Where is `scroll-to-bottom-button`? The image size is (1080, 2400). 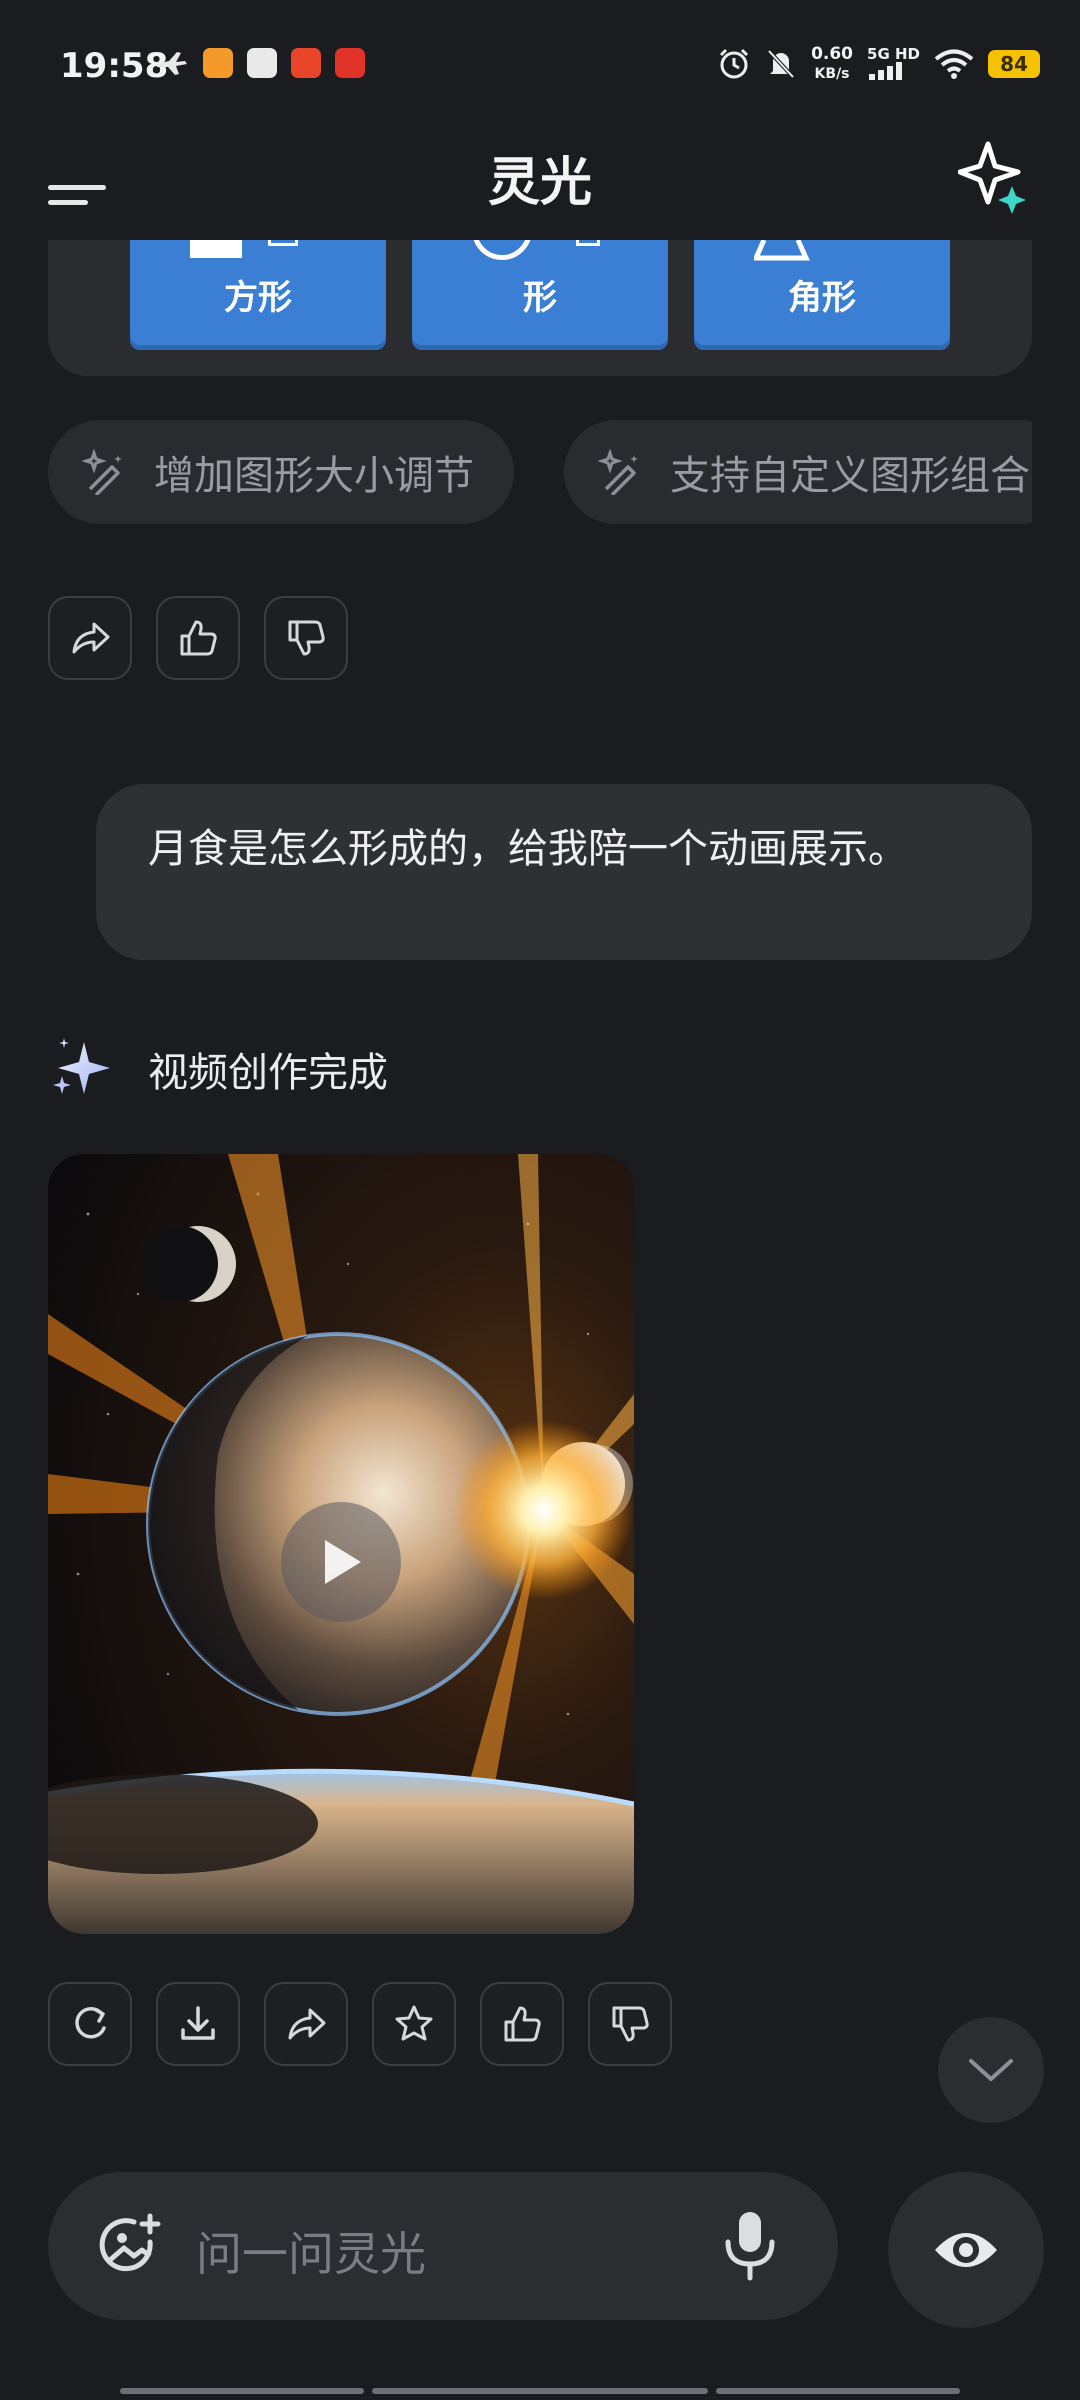 scroll-to-bottom-button is located at coordinates (991, 2070).